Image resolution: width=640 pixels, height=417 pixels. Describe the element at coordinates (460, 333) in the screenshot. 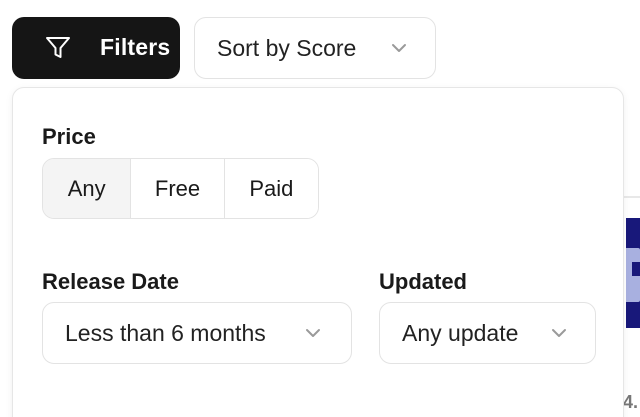

I see `updated-value: Any update` at that location.